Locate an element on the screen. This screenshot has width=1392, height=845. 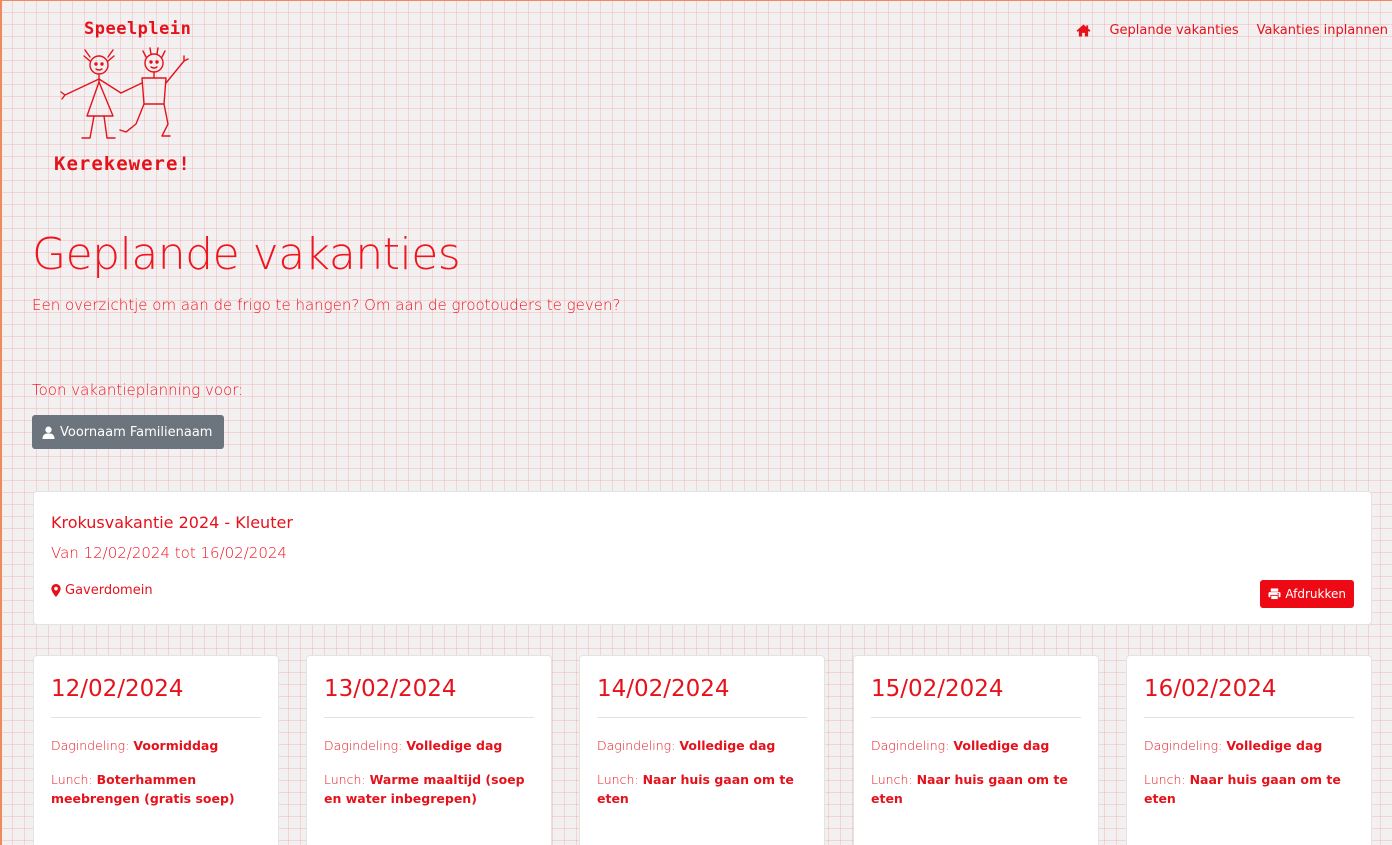
logo-text-bottom: Kerekewere! is located at coordinates (122, 164).